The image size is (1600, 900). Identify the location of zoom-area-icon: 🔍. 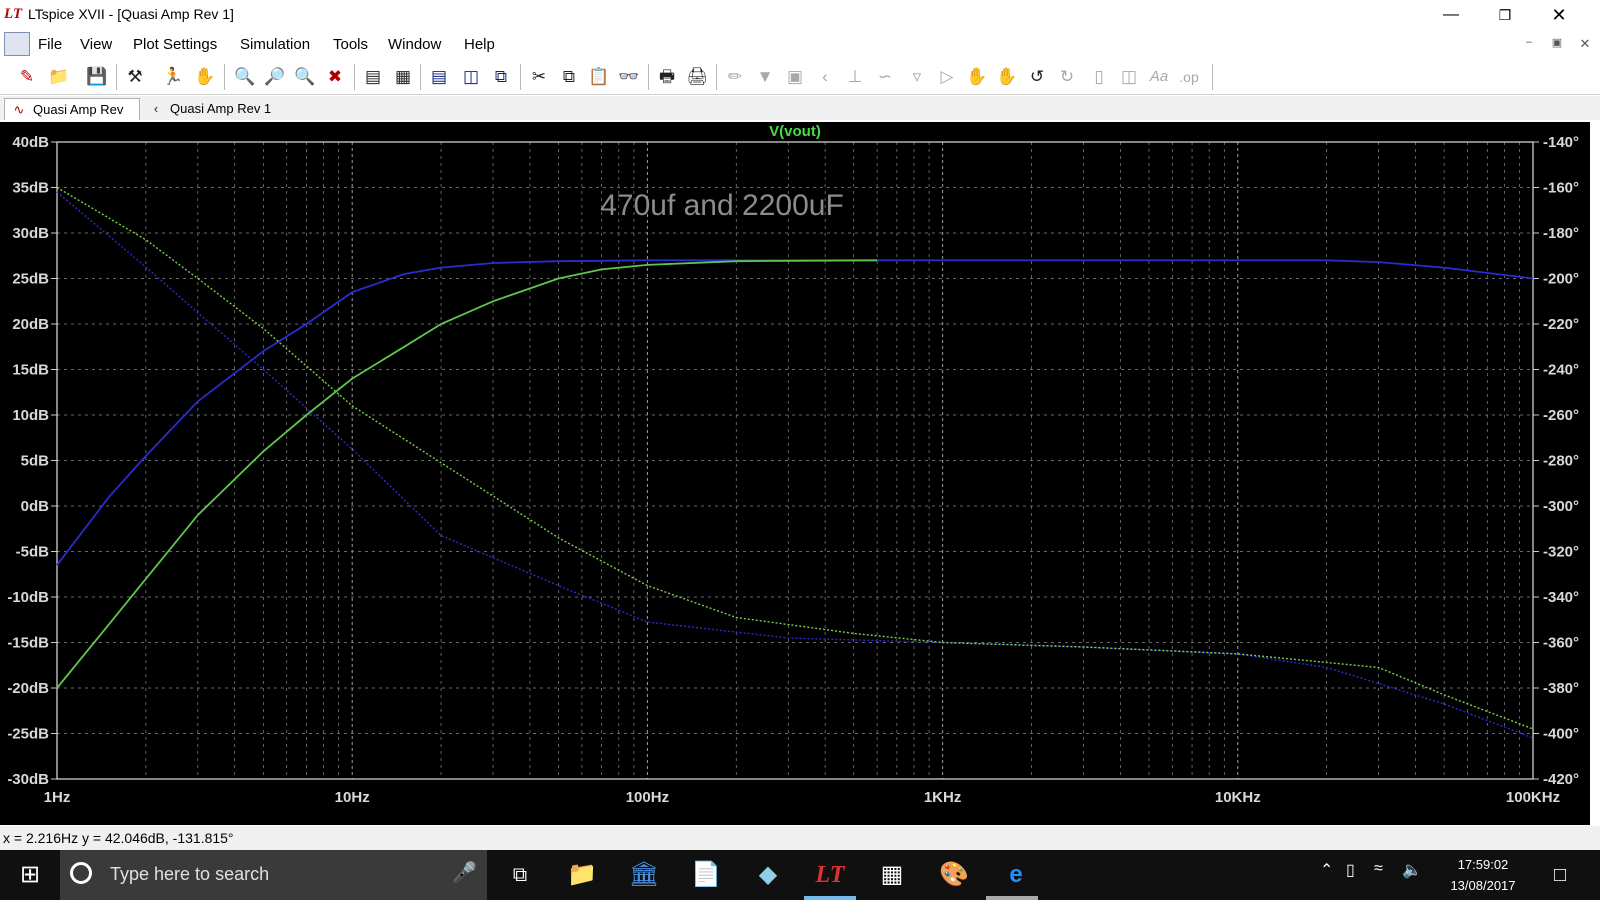
(245, 77).